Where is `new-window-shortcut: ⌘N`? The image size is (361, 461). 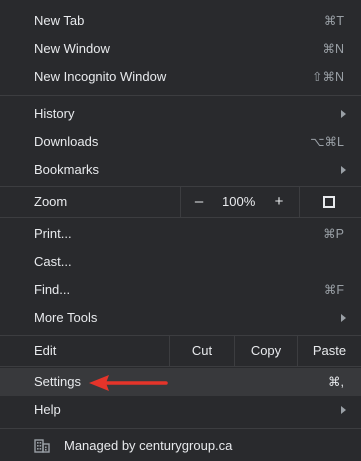
new-window-shortcut: ⌘N is located at coordinates (333, 49).